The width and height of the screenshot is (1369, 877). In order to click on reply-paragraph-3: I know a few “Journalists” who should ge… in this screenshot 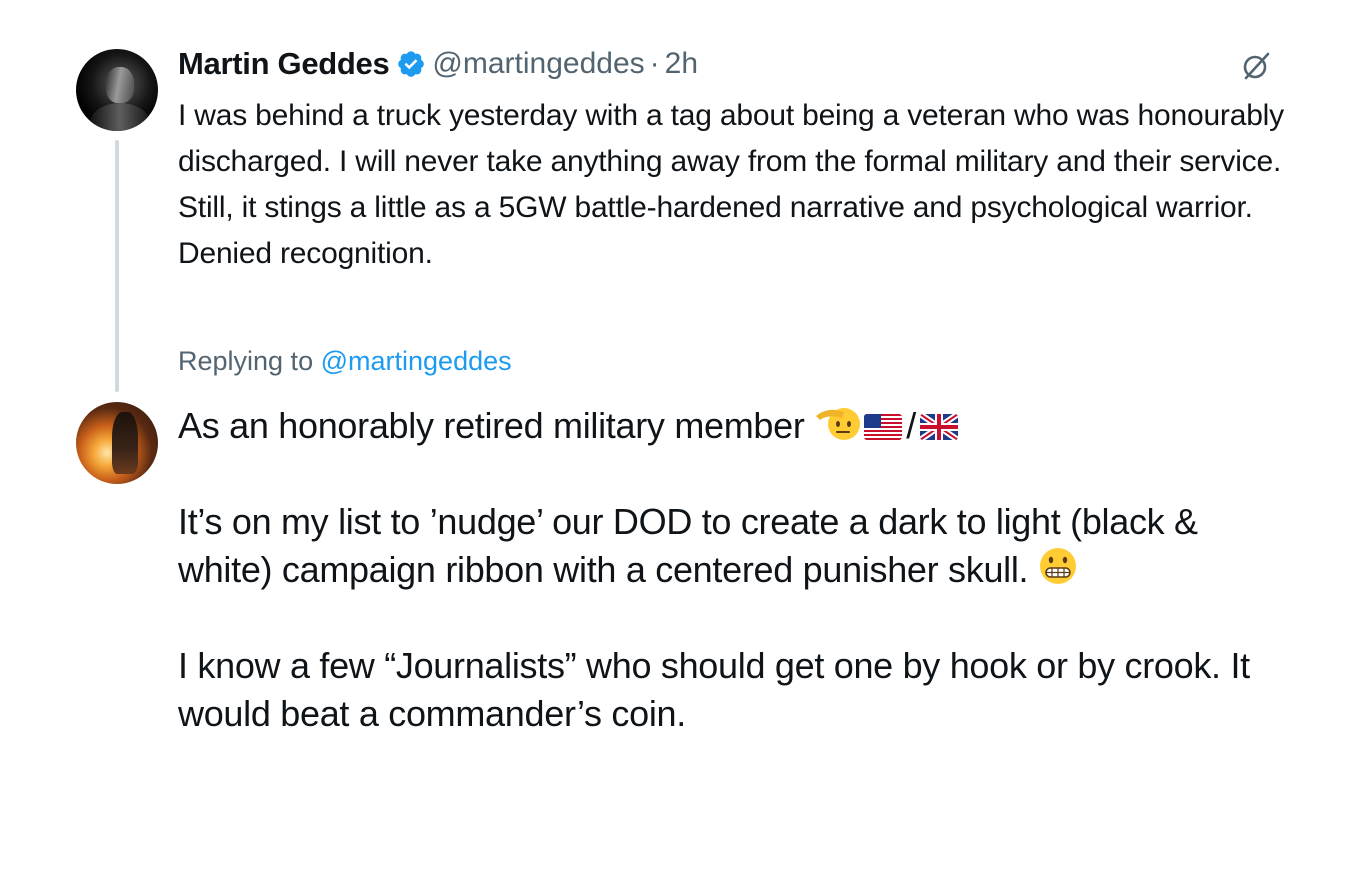, I will do `click(714, 689)`.